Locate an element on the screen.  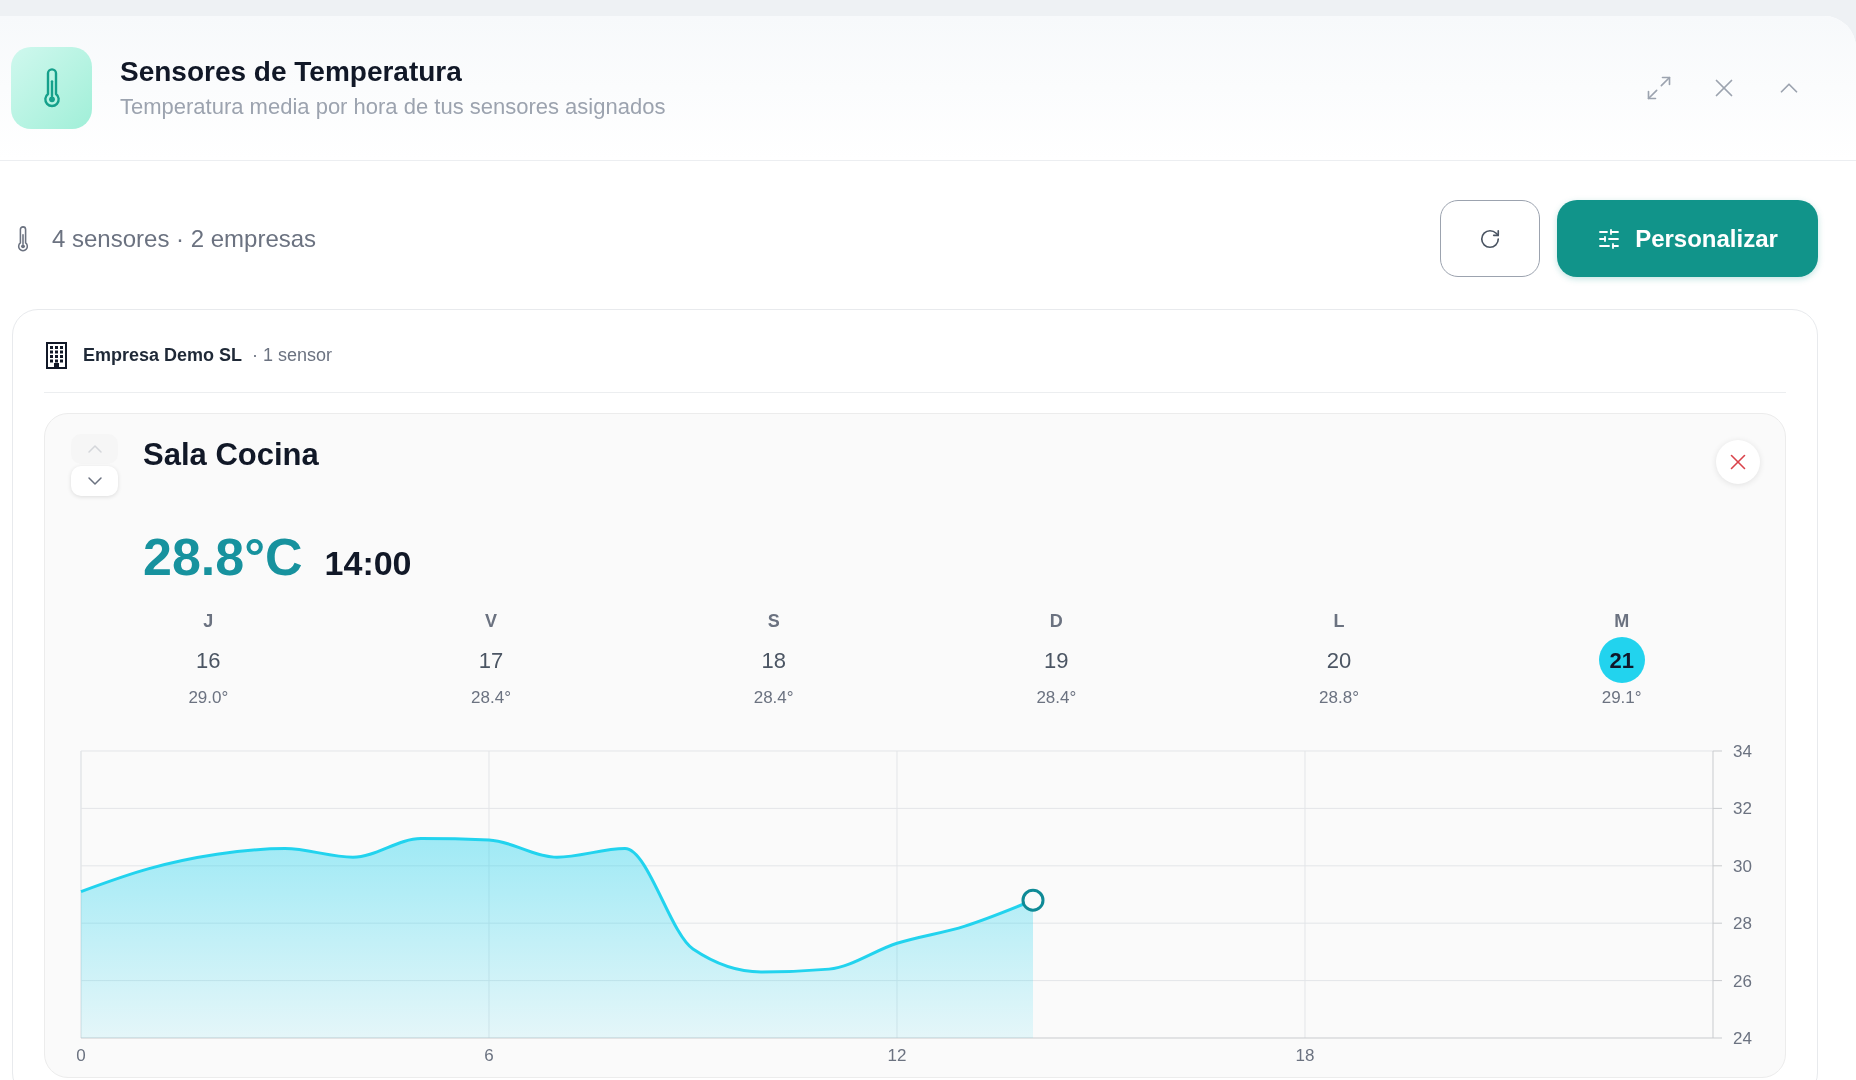
day-number: 18 is located at coordinates (773, 660).